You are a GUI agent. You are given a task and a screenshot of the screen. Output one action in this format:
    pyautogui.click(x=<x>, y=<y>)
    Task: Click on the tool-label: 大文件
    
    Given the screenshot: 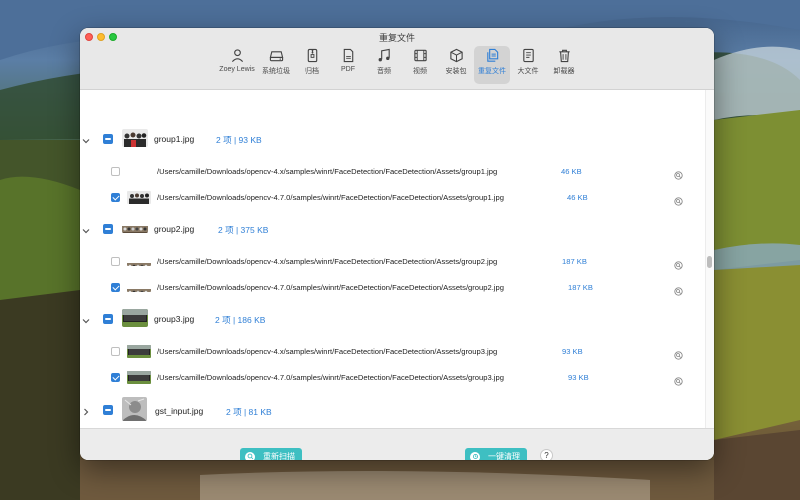 What is the action you would take?
    pyautogui.click(x=528, y=71)
    